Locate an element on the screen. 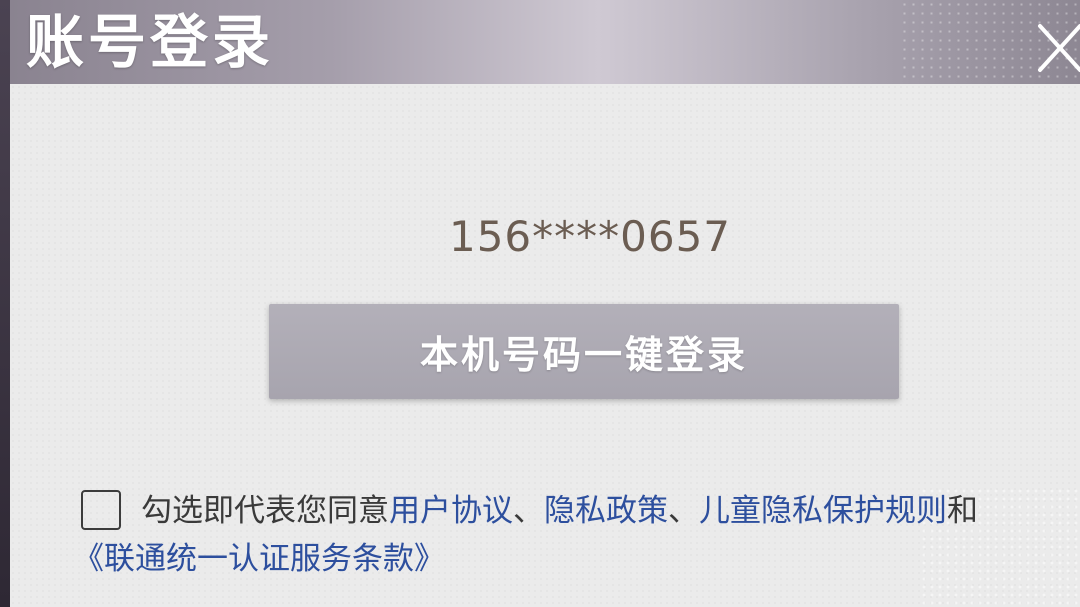  dialog-header: 账号登录 is located at coordinates (545, 42).